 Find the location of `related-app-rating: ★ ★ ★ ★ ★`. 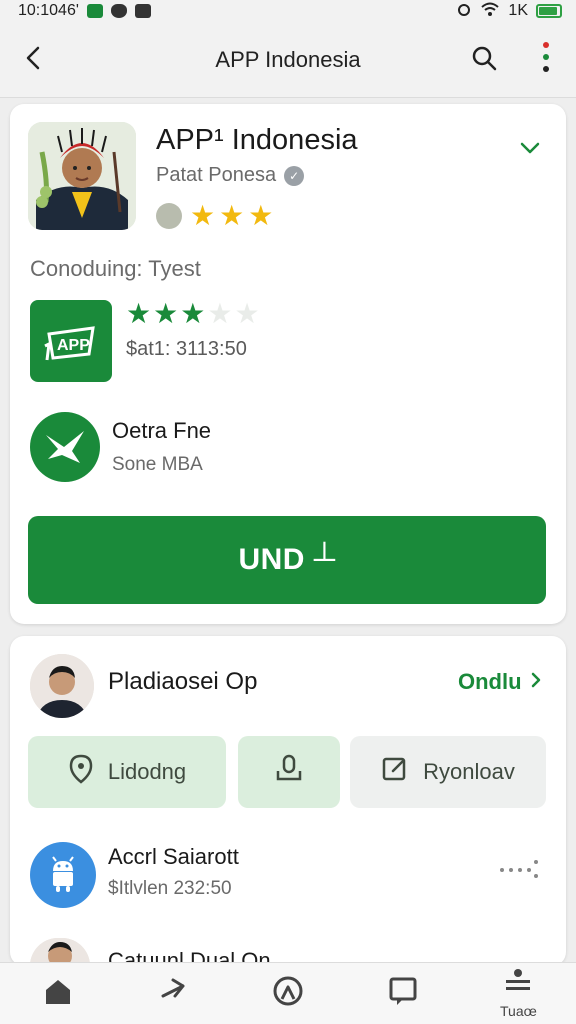

related-app-rating: ★ ★ ★ ★ ★ is located at coordinates (193, 314).